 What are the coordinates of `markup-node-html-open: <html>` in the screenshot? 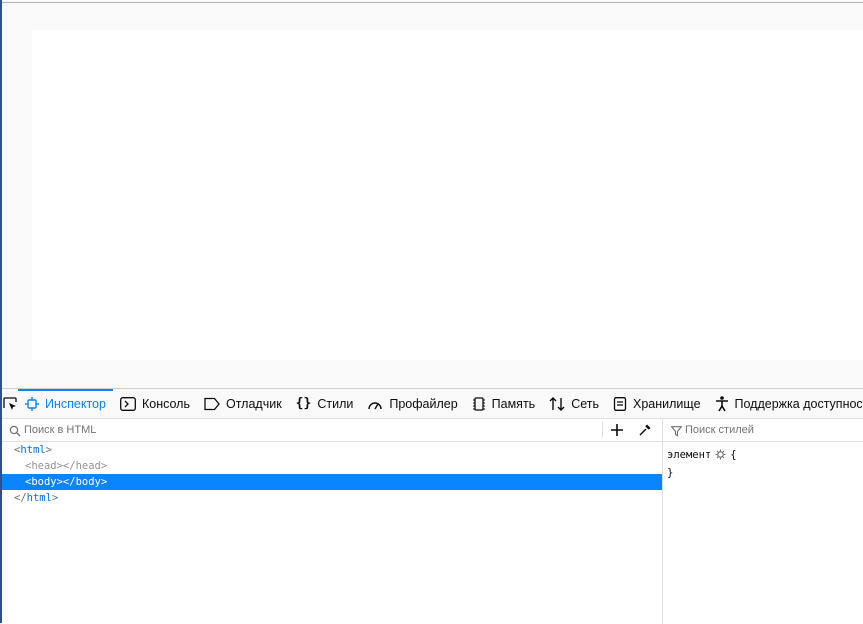 It's located at (33, 450).